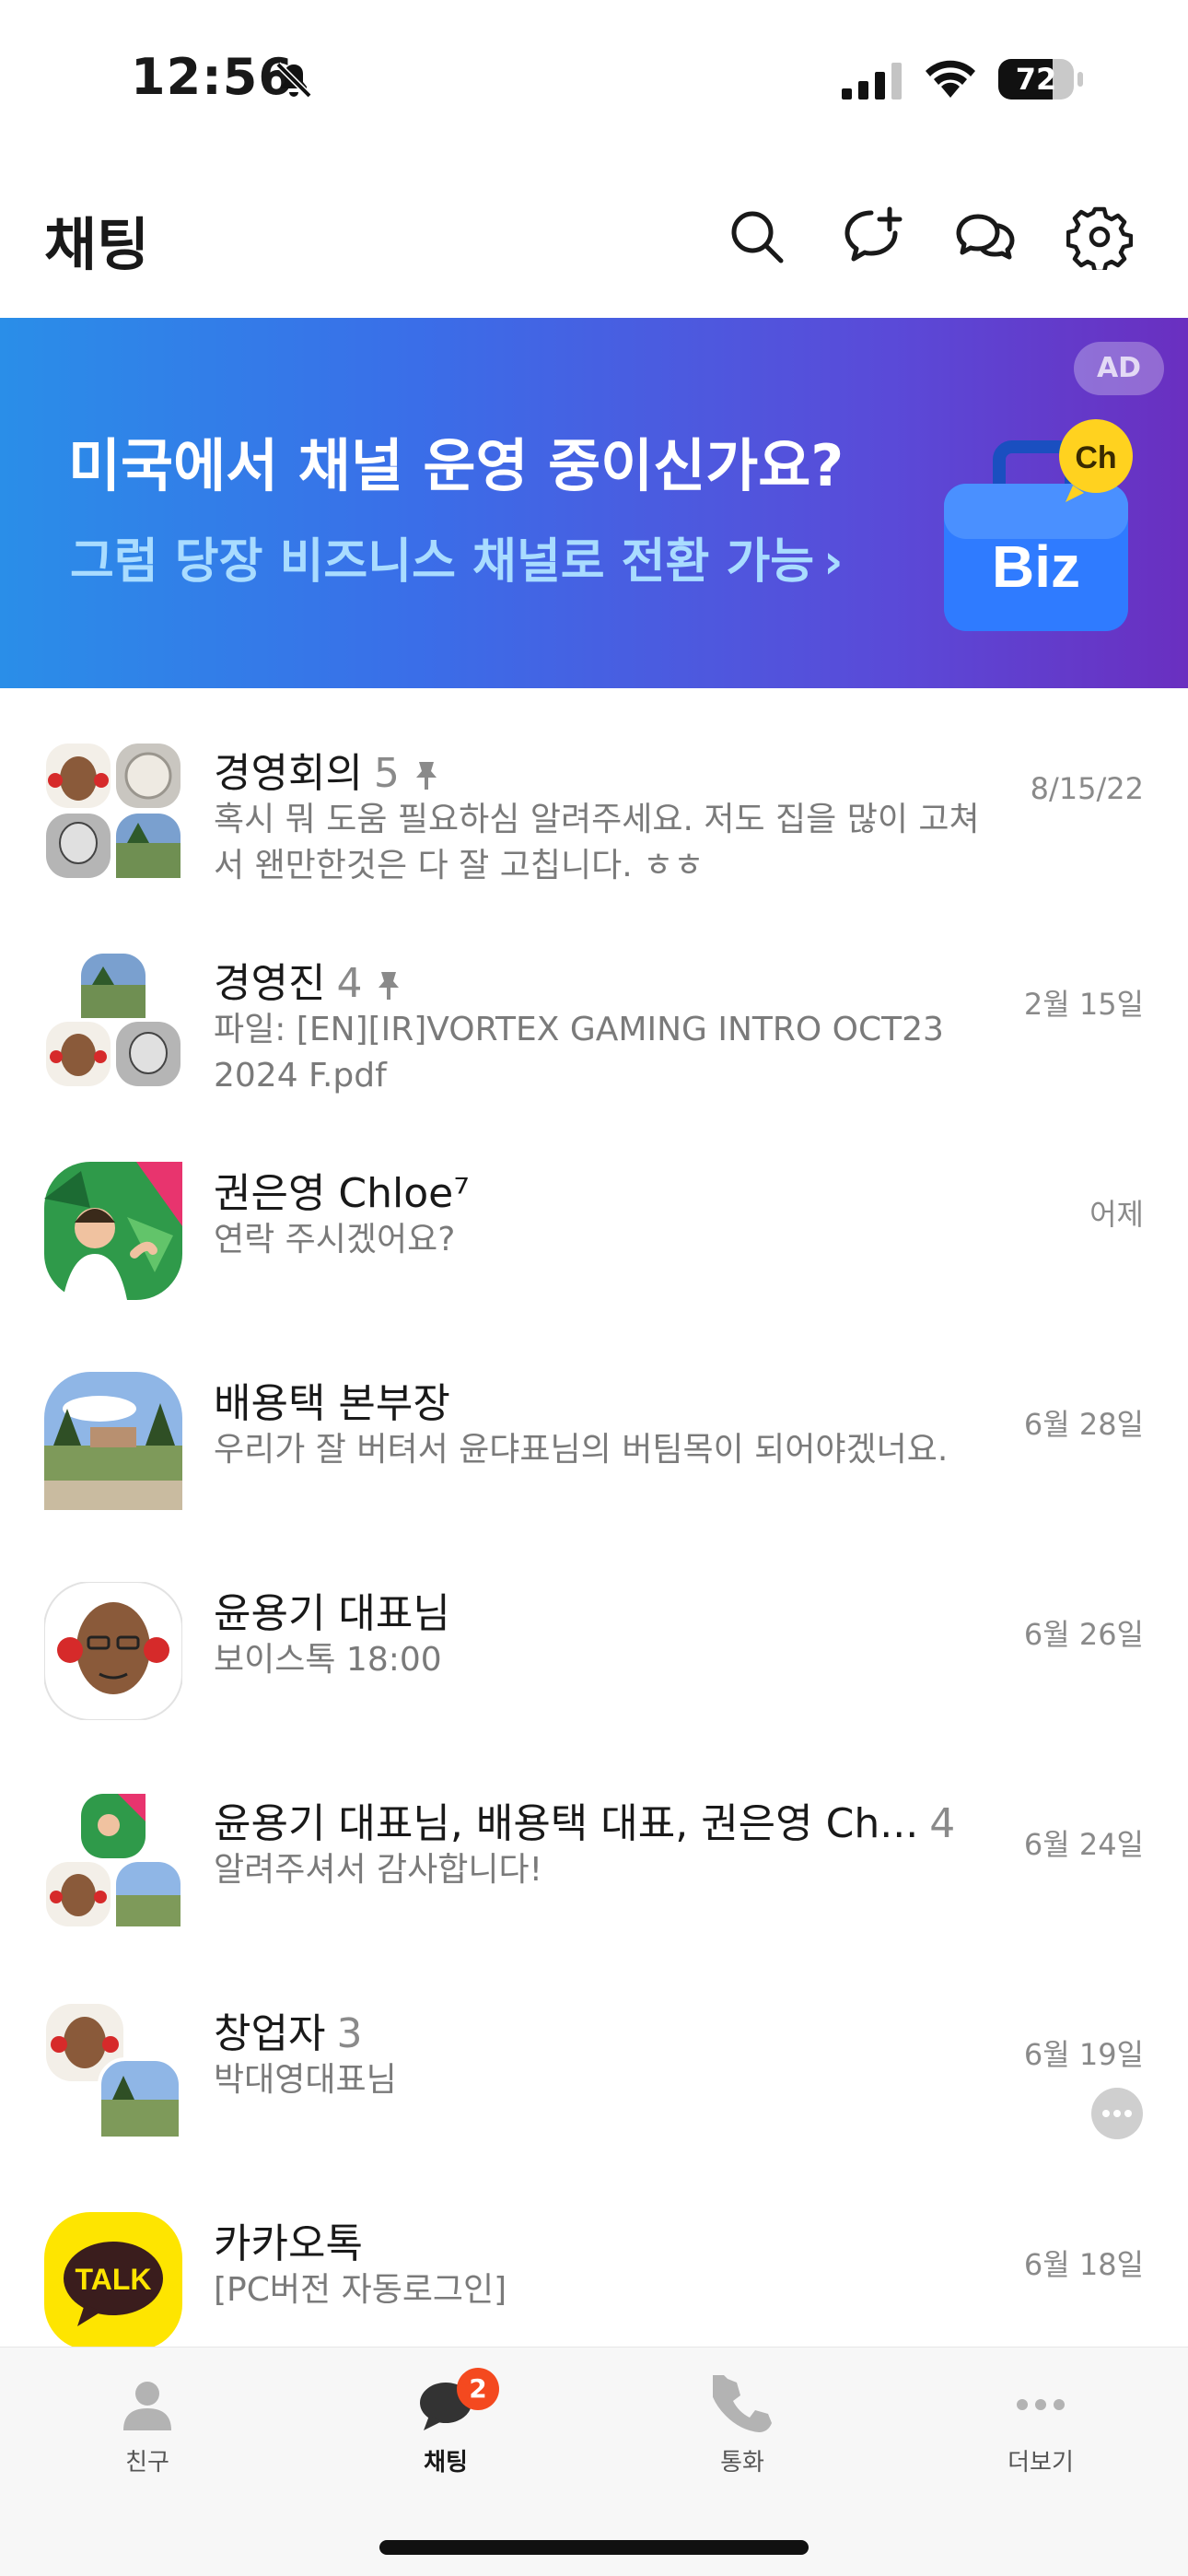  What do you see at coordinates (581, 1450) in the screenshot?
I see `chat-preview: 우리가 잘 버텨서 윤댜표님의 버팀목이 되어야겠너요.` at bounding box center [581, 1450].